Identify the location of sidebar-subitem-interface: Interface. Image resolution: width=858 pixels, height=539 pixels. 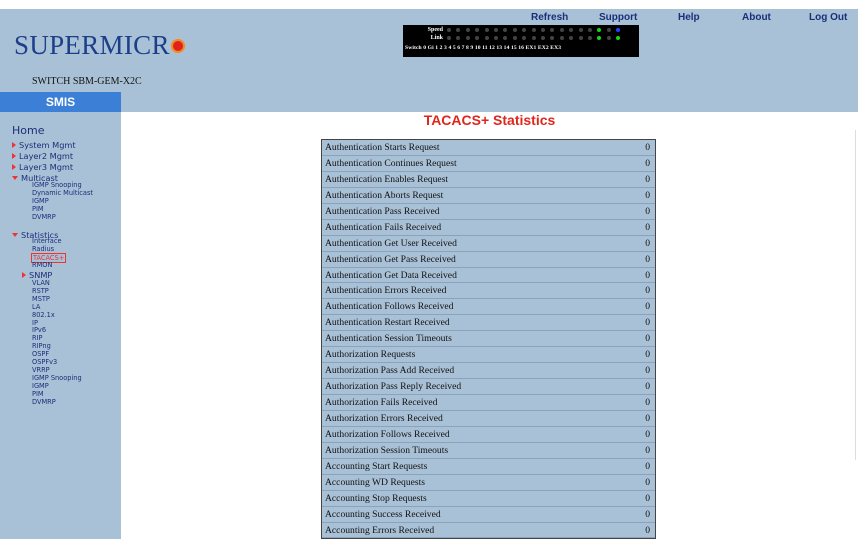
(47, 241).